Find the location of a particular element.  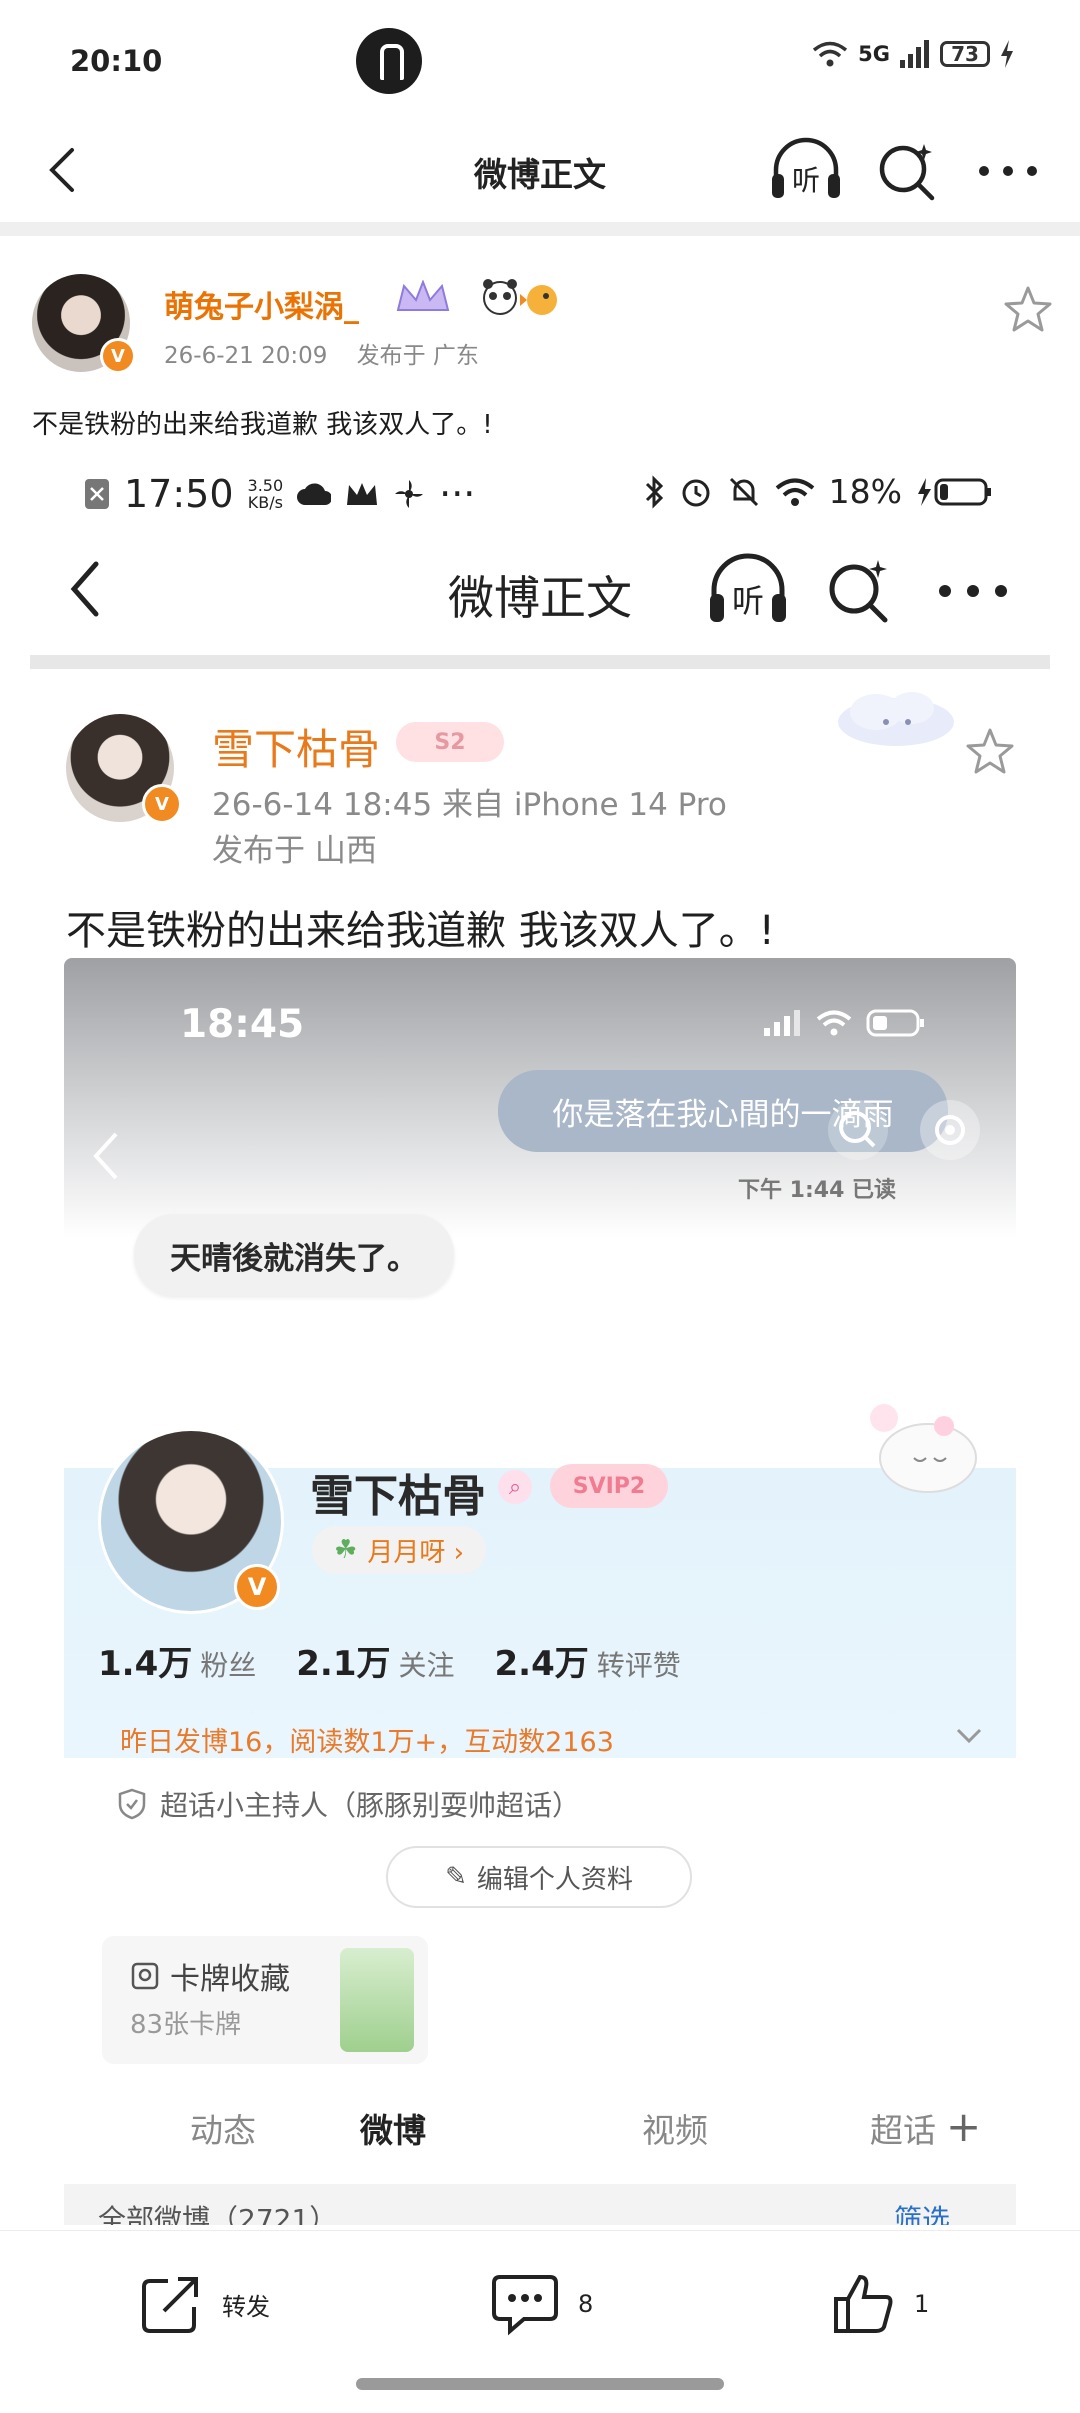

embedded-post-text: 不是铁粉的出来给我道歉 我该双人了。! is located at coordinates (420, 931).